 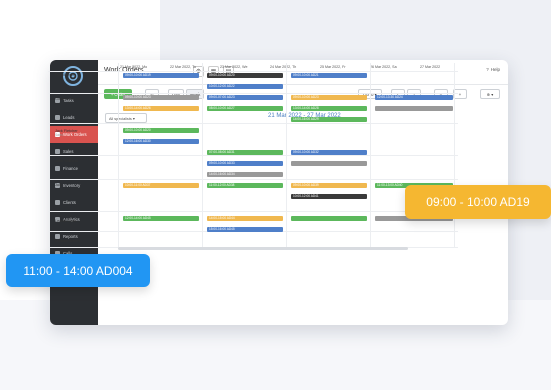 I want to click on specialist-row-label: Gosden Mason, so click(x=68, y=99).